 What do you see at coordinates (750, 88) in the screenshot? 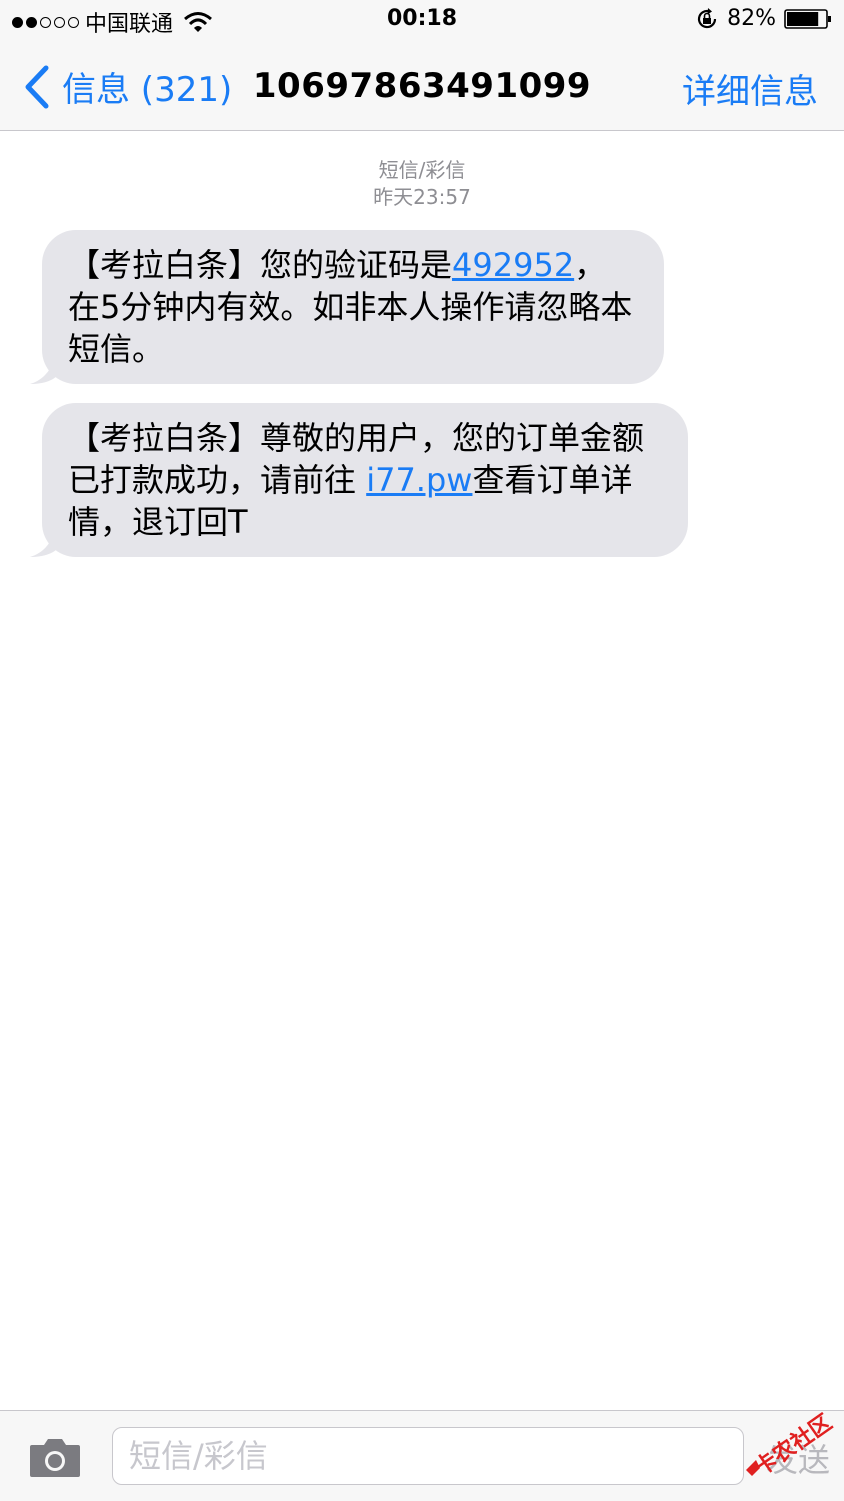
I see `details-button: 详细信息` at bounding box center [750, 88].